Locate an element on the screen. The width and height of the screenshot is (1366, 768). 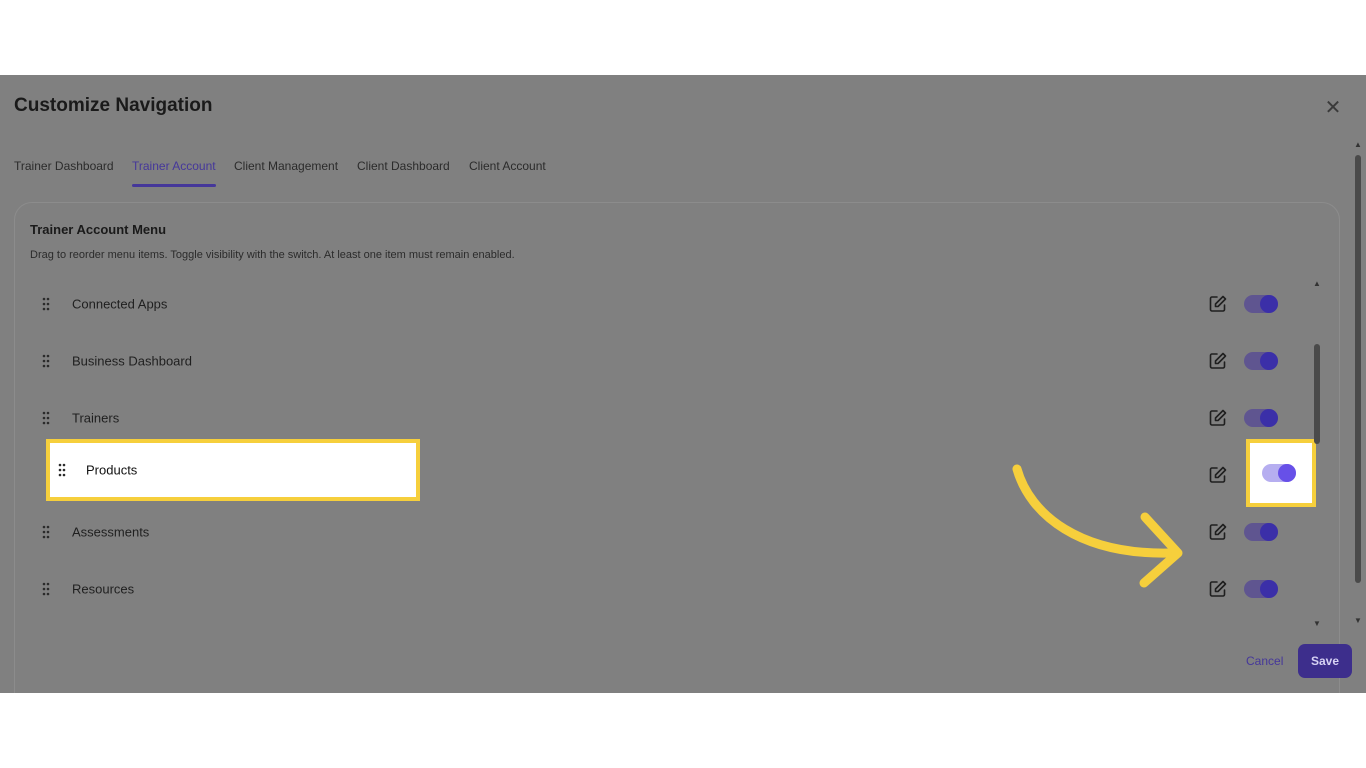
close-icon: ✕ is located at coordinates (1333, 108).